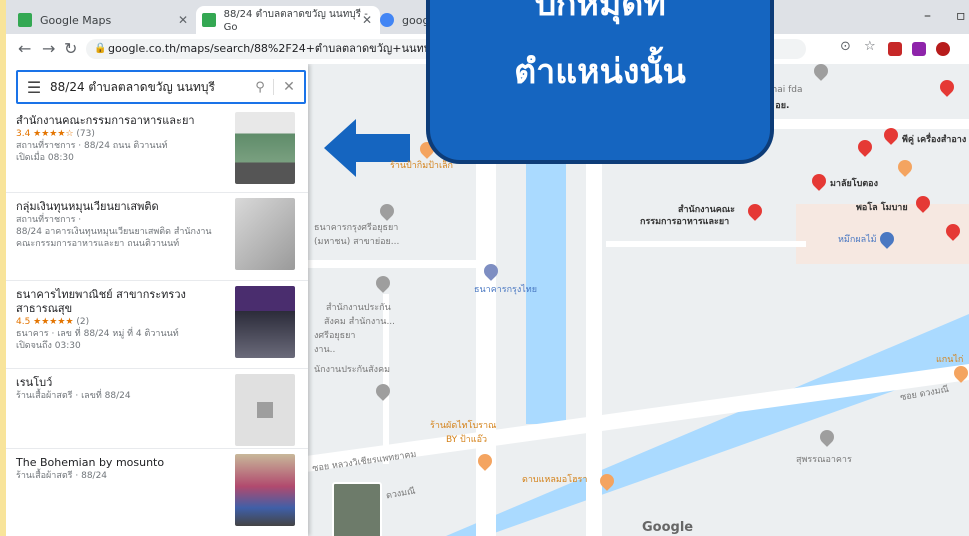 The height and width of the screenshot is (536, 969). What do you see at coordinates (148, 87) in the screenshot?
I see `search-input: 88/24 ตำบลตลาดขวัญ นนทบุรี` at bounding box center [148, 87].